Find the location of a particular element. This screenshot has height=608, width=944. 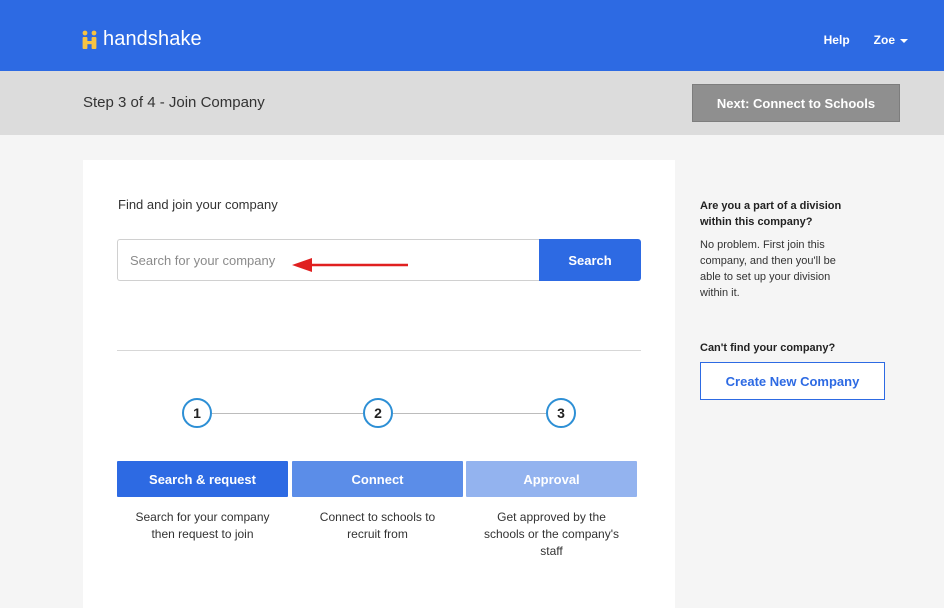

annotation-arrow-icon is located at coordinates (350, 265).